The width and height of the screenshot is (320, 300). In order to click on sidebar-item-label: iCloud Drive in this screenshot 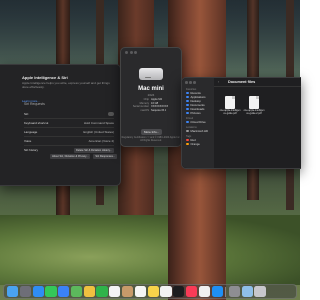, I will do `click(198, 122)`.